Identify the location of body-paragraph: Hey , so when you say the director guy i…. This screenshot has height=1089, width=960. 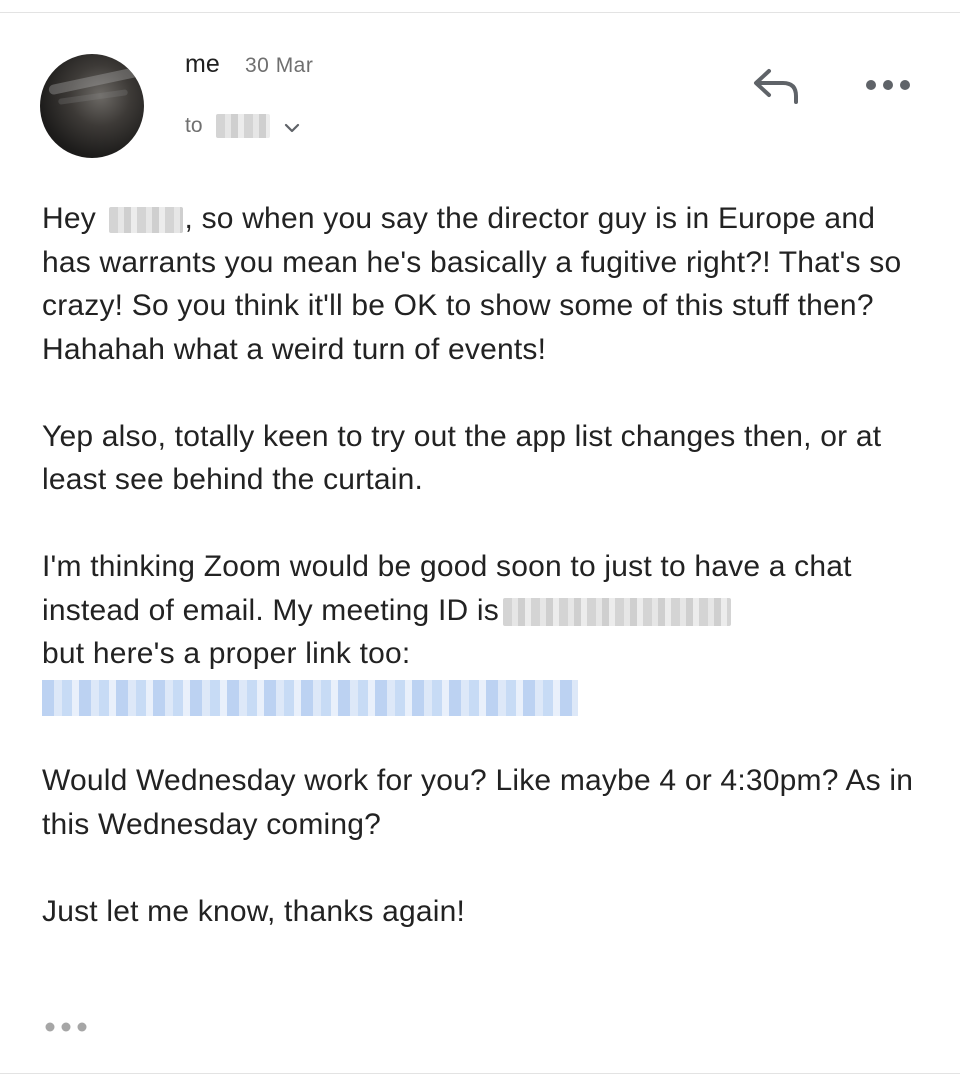
(482, 284).